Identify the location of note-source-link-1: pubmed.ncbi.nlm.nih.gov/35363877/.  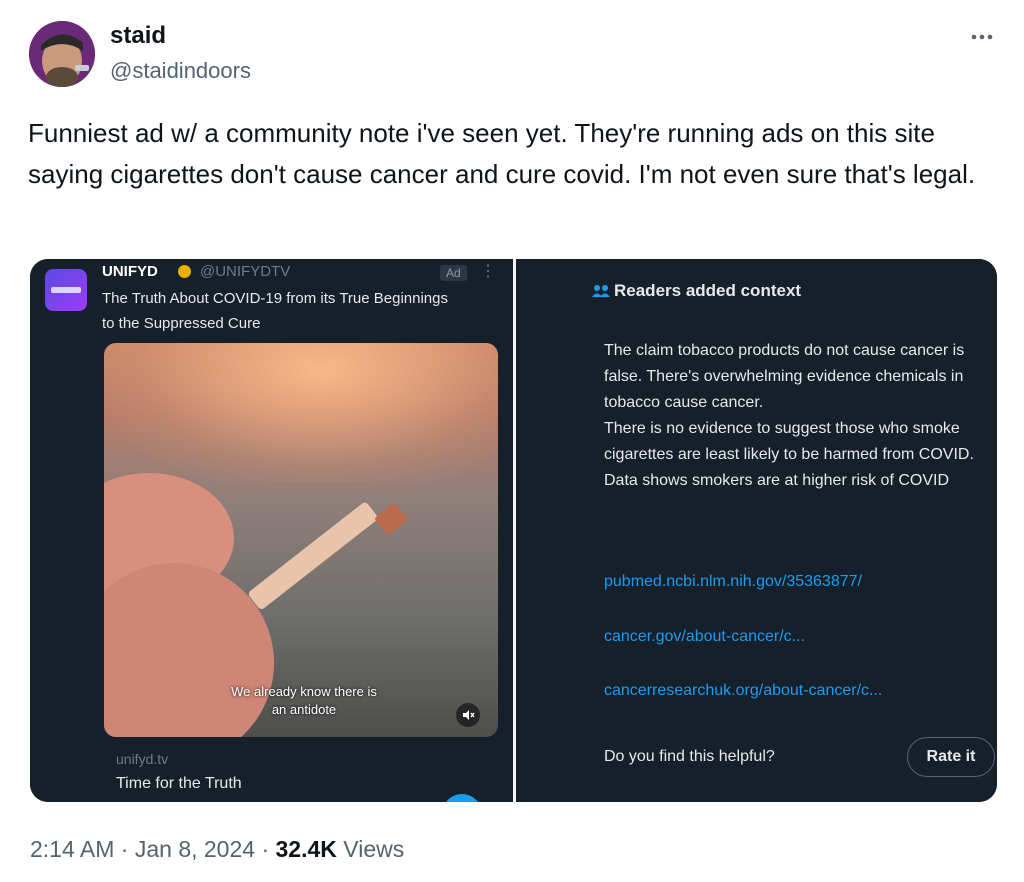
(733, 581).